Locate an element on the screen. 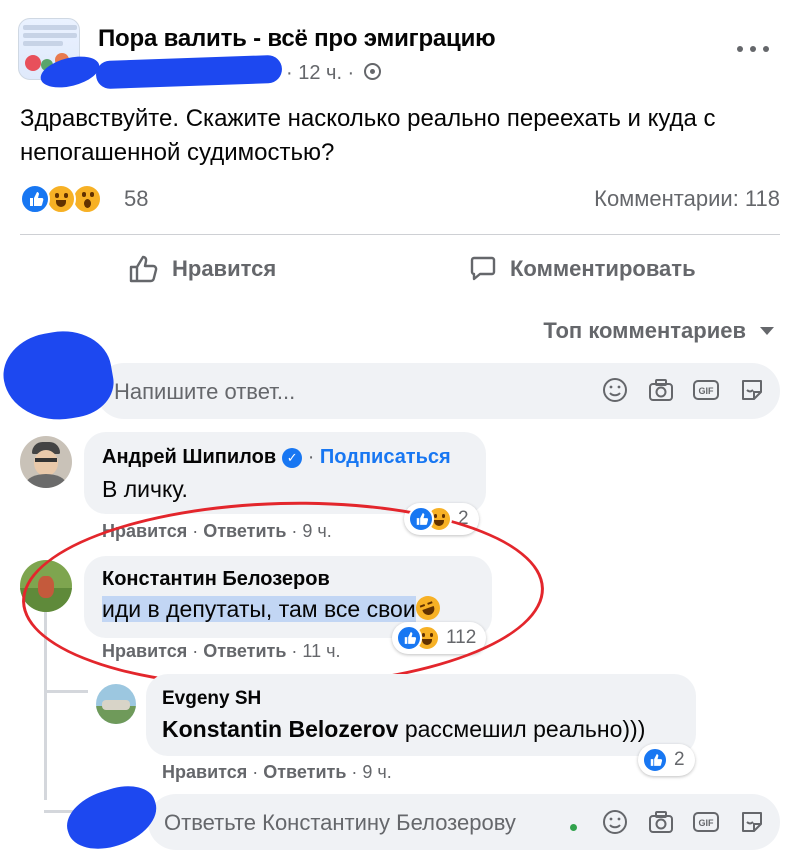 The width and height of the screenshot is (800, 855). like-button: Нравится is located at coordinates (202, 269).